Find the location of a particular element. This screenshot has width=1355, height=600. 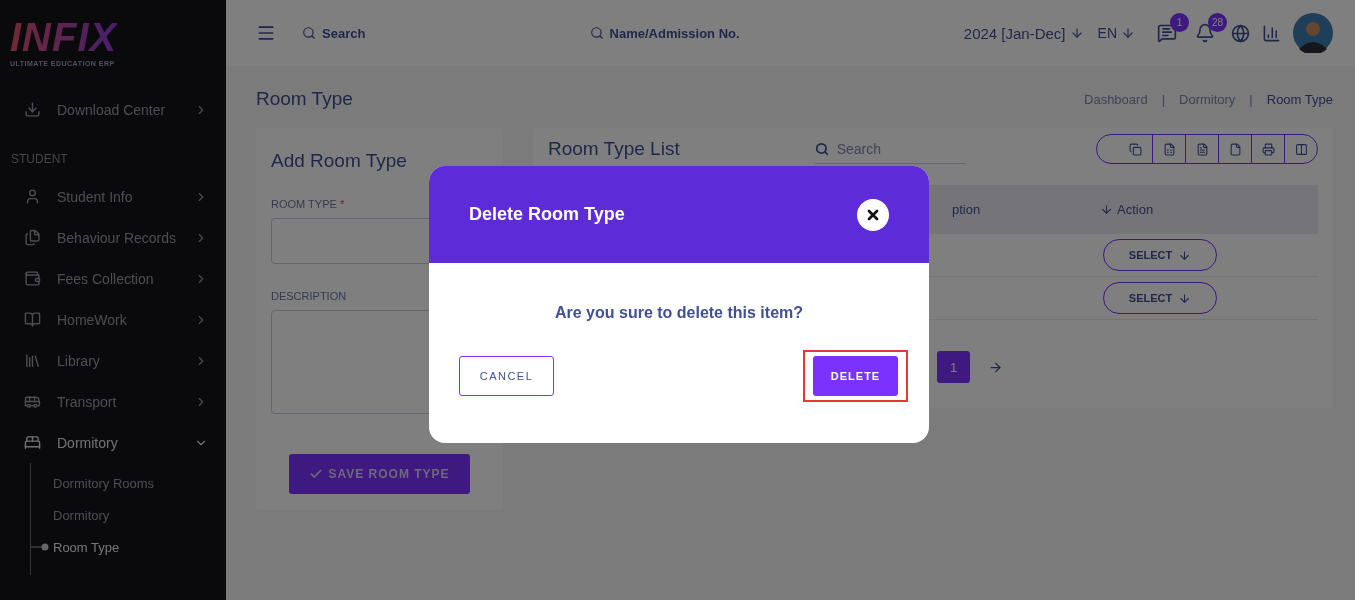

menu-icon is located at coordinates (266, 33).